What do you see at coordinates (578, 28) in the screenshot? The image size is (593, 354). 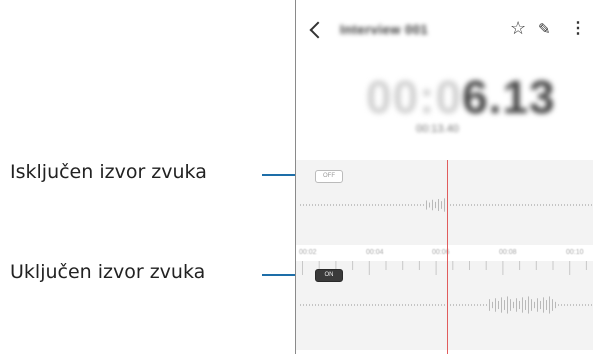 I see `more-vertical-icon: ⋮` at bounding box center [578, 28].